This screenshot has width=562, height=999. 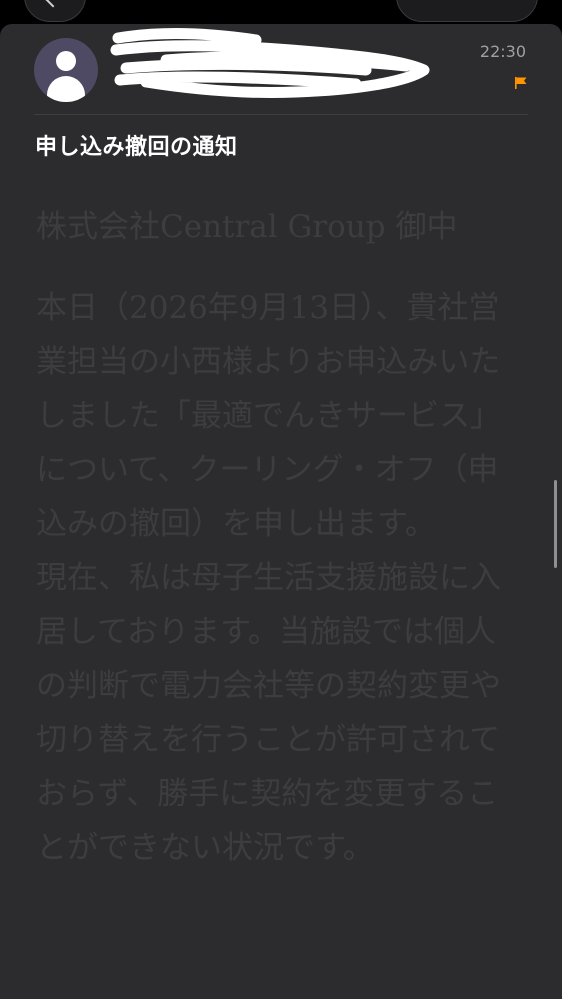 I want to click on email-subject: 申し込み撤回の通知, so click(x=136, y=147).